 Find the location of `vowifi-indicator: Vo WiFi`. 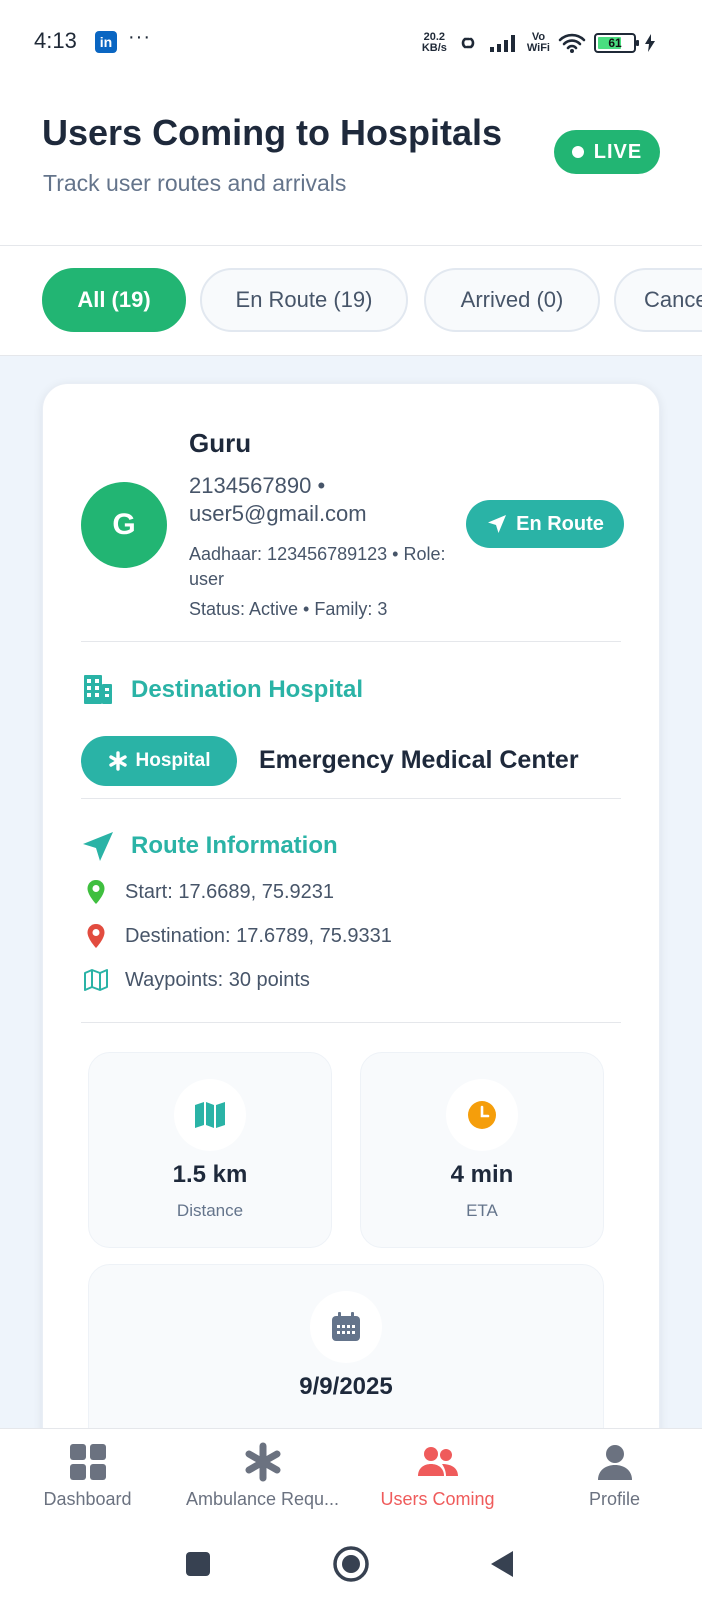

vowifi-indicator: Vo WiFi is located at coordinates (538, 43).